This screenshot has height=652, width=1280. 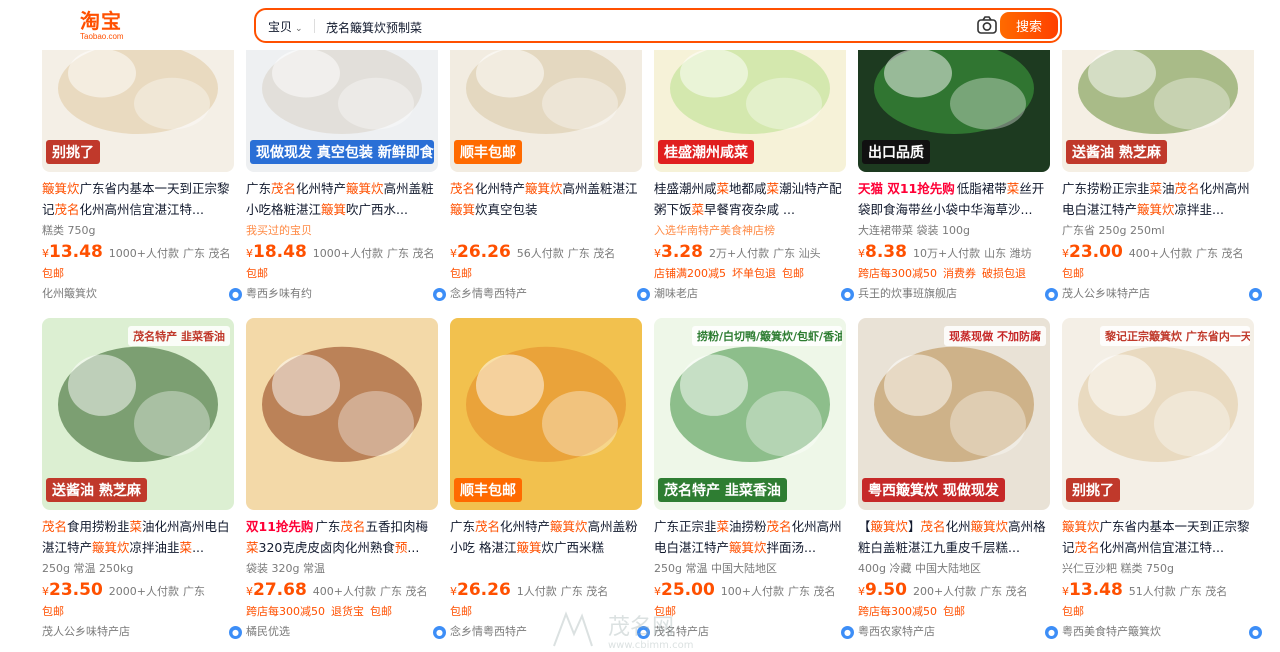 I want to click on product-image: 茂名特产 韭菜香油 捞粉/白切鸭/簸箕炊/包虾/香油鸡, so click(x=750, y=414).